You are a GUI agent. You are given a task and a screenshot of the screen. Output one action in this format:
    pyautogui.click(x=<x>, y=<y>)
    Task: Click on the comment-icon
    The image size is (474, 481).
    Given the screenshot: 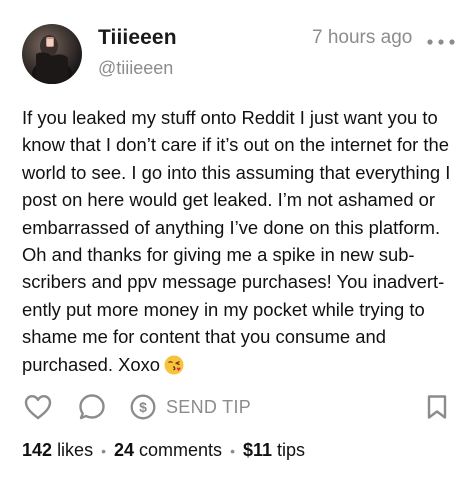 What is the action you would take?
    pyautogui.click(x=92, y=407)
    